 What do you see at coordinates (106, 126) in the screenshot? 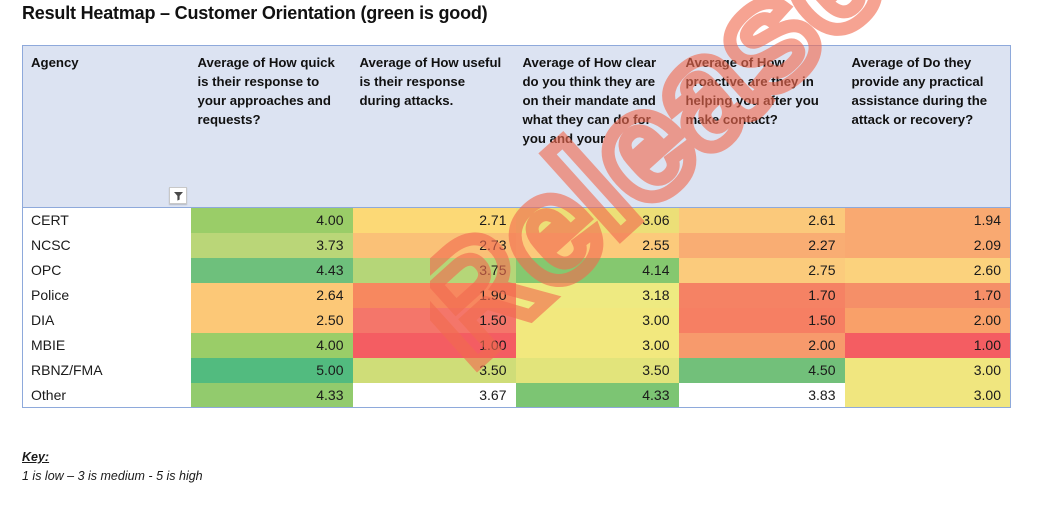
I see `column-header-agency: Agency` at bounding box center [106, 126].